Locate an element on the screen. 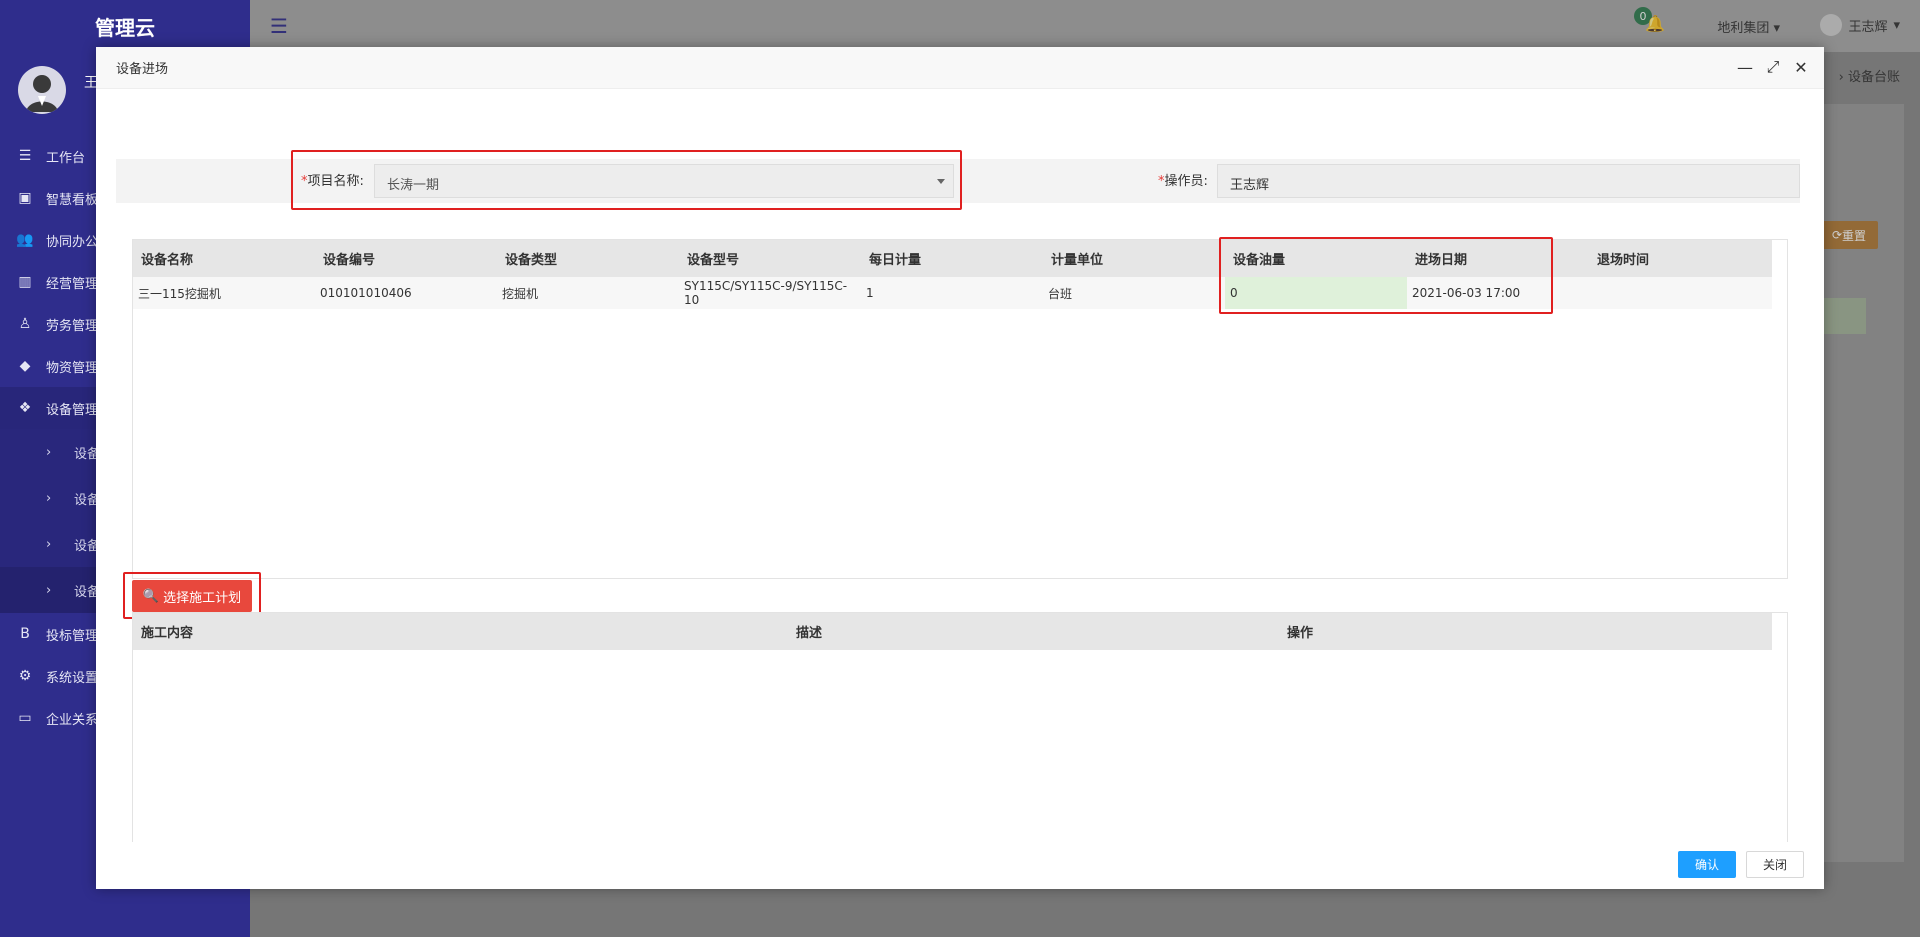 The image size is (1920, 937). sidebar-item-label: 投标管理 is located at coordinates (72, 636).